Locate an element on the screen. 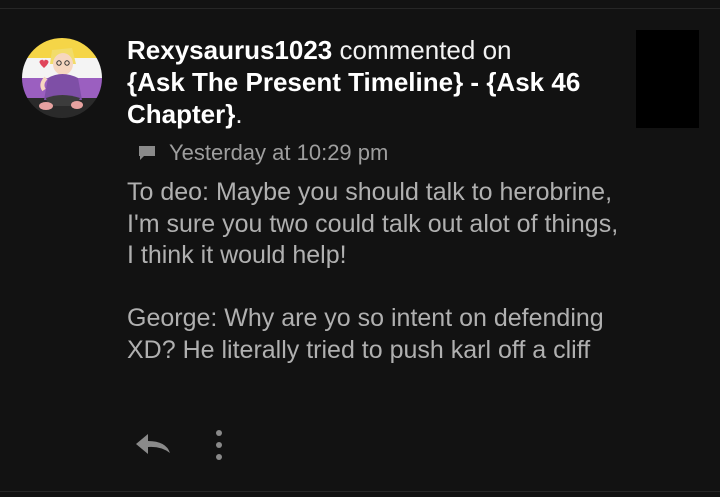 The image size is (720, 497). more-options-button is located at coordinates (219, 445).